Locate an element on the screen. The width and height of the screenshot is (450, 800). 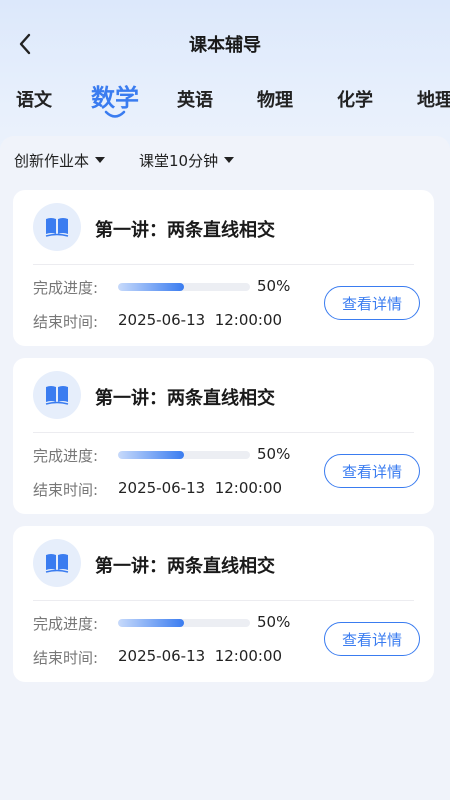
duration-filter-label: 课堂10分钟 is located at coordinates (179, 160).